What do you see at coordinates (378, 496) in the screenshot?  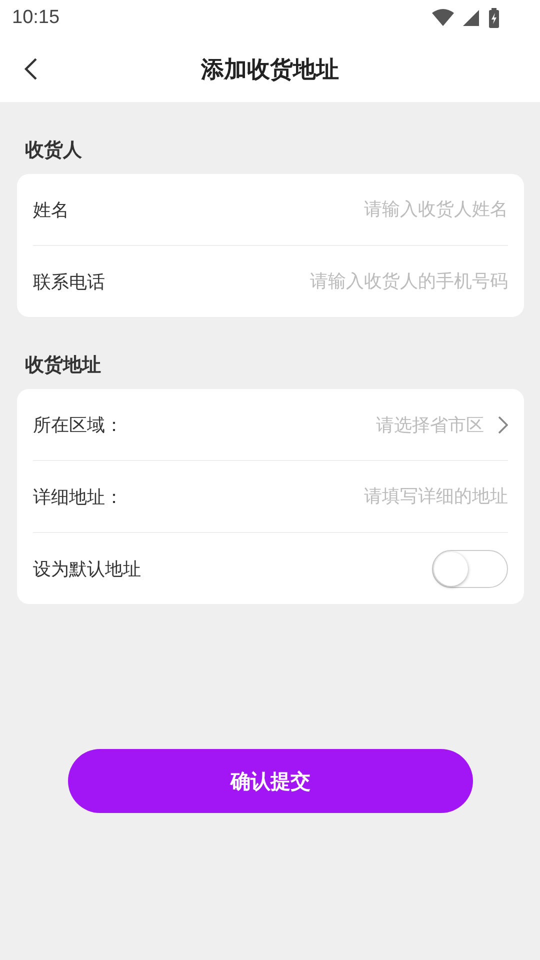 I see `input-field: 请填写详细的地址` at bounding box center [378, 496].